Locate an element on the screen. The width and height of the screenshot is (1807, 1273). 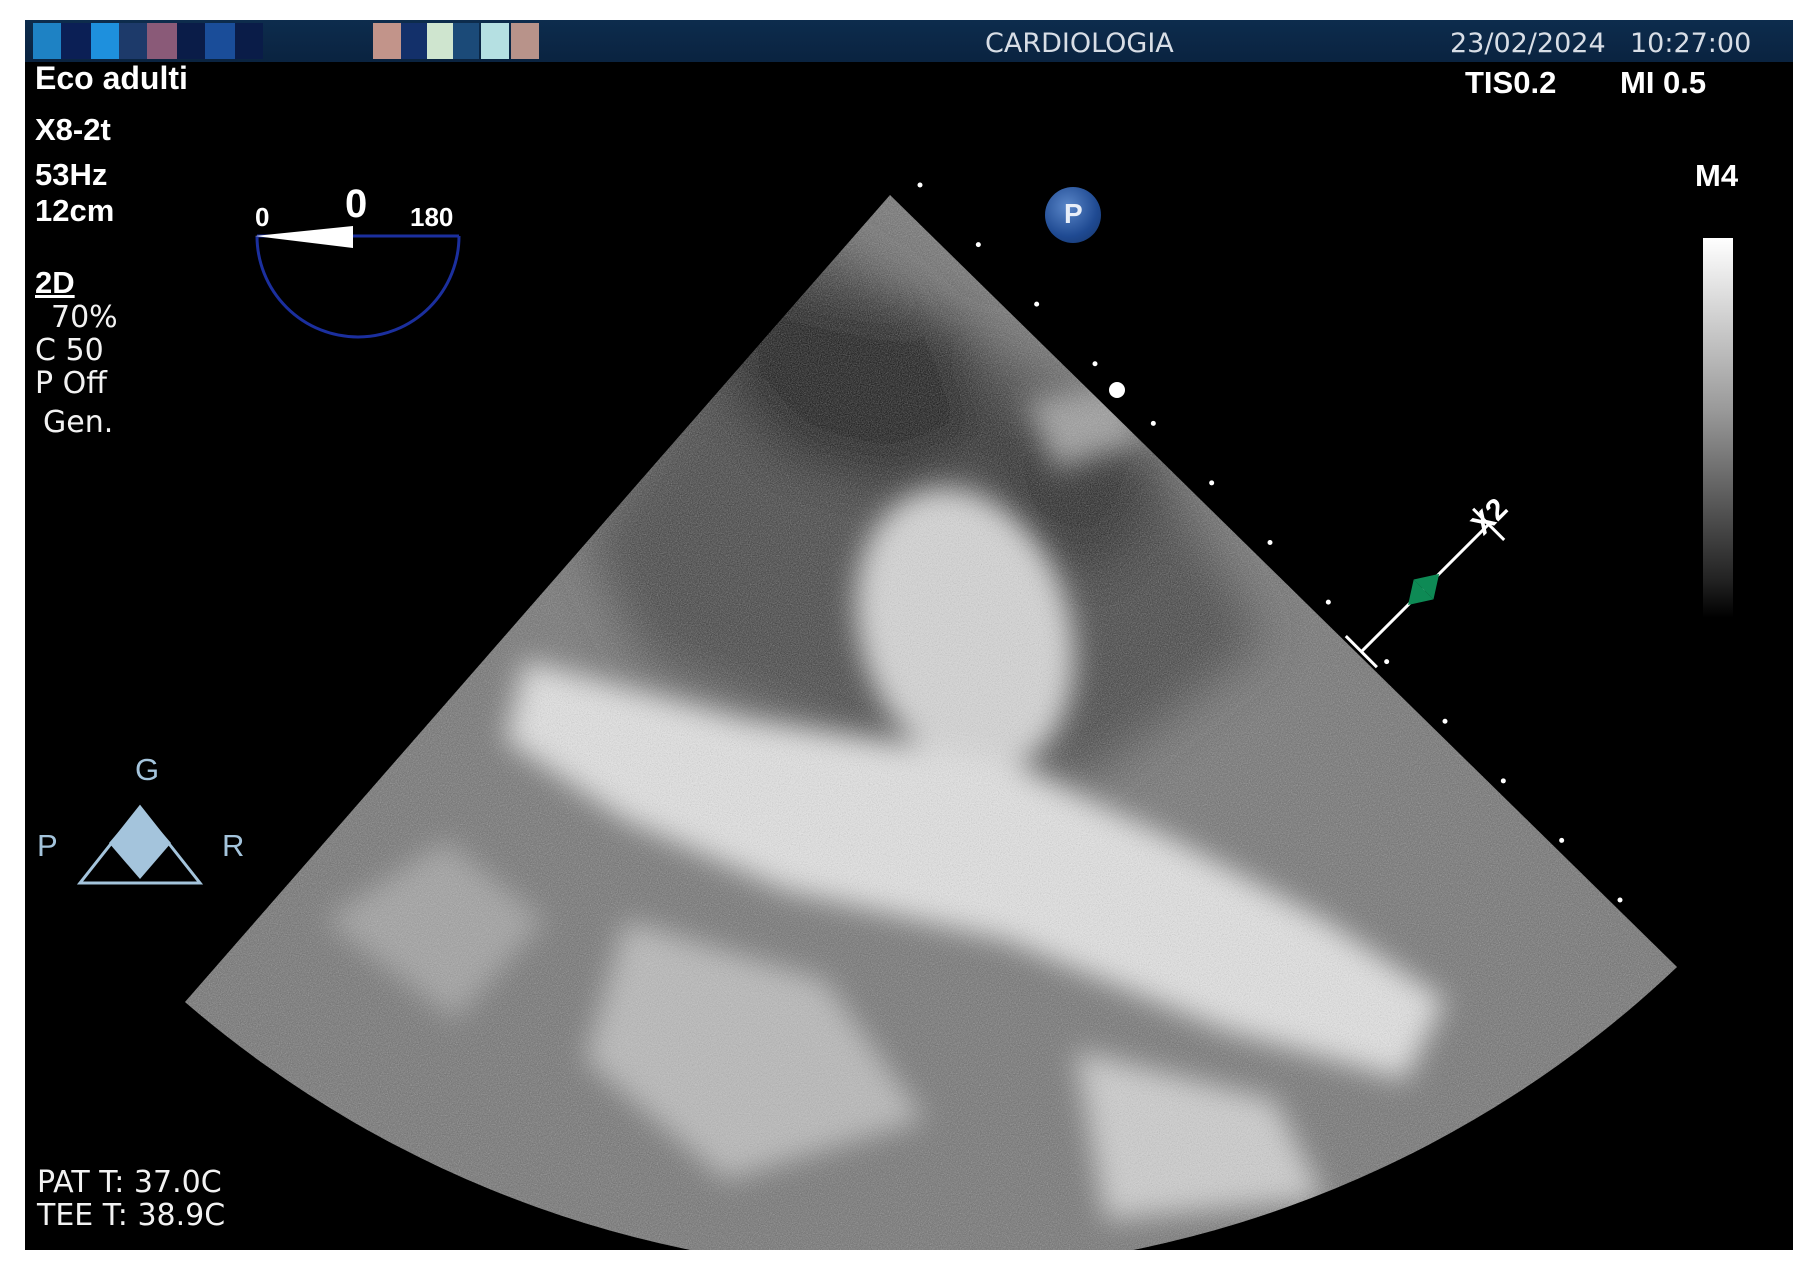
orientation-left-label: P is located at coordinates (47, 845).